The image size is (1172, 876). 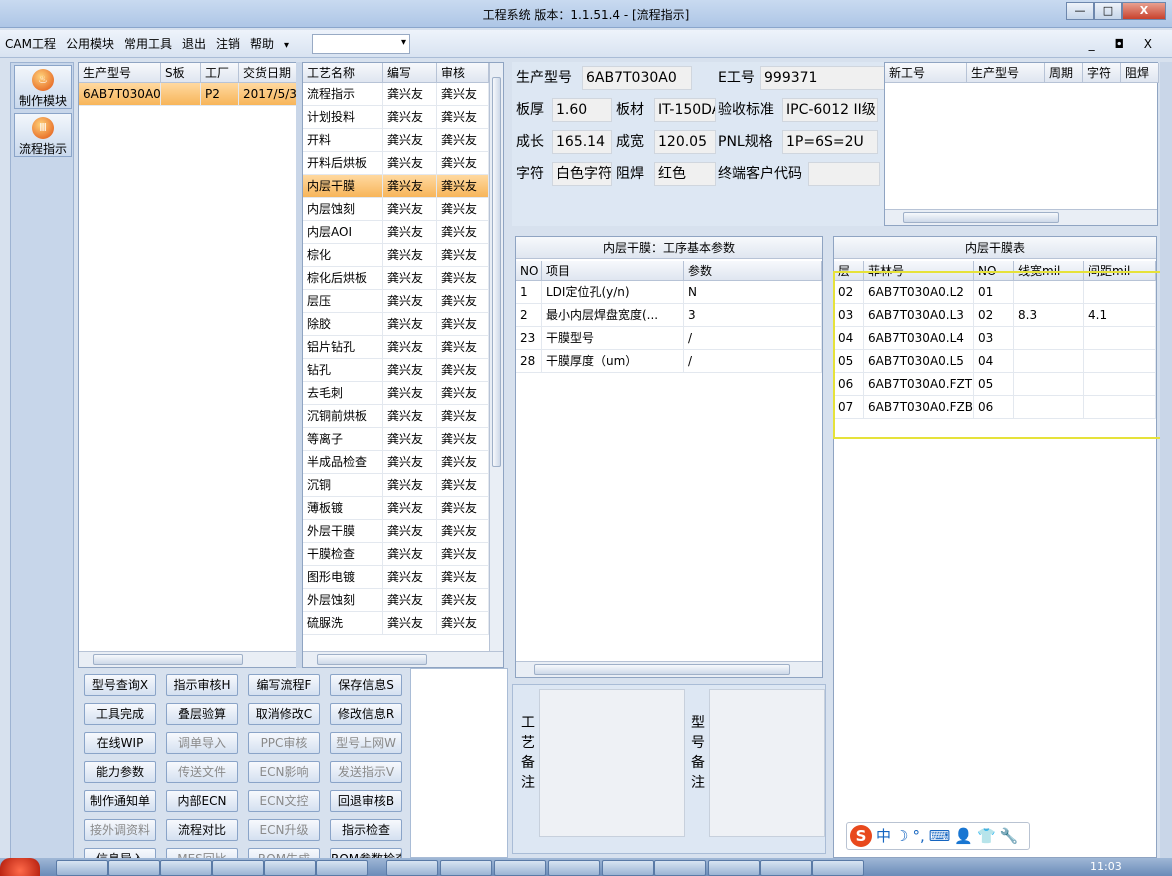 I want to click on order-hscroll, so click(x=188, y=659).